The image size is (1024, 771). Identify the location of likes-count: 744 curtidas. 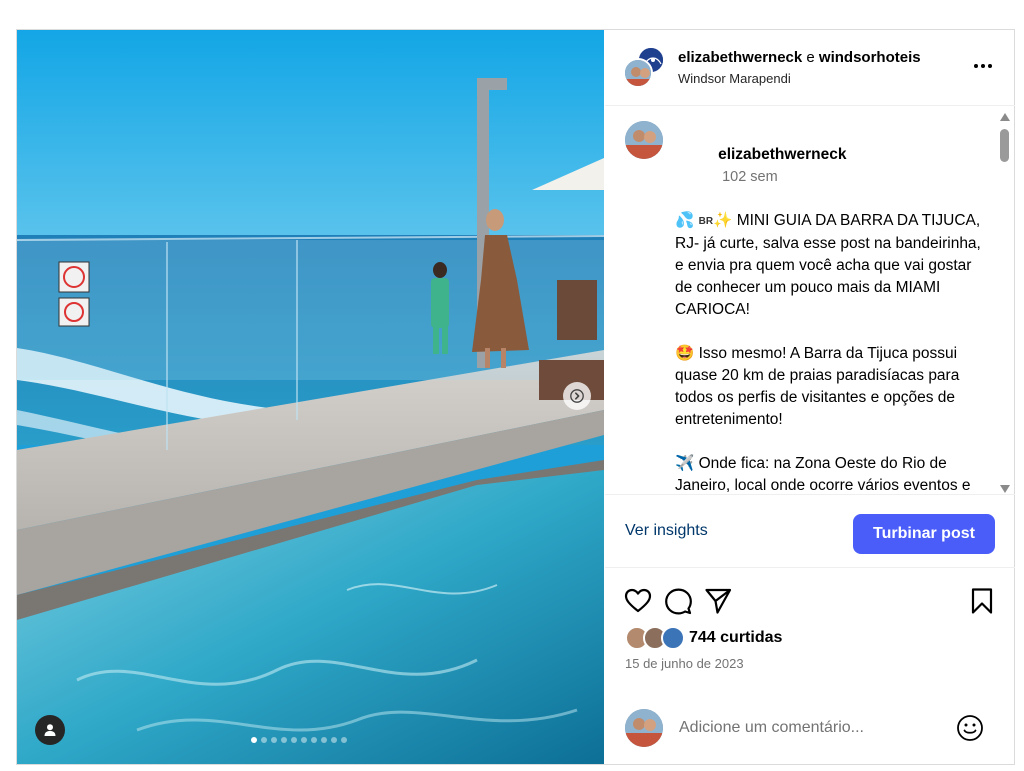
(735, 638).